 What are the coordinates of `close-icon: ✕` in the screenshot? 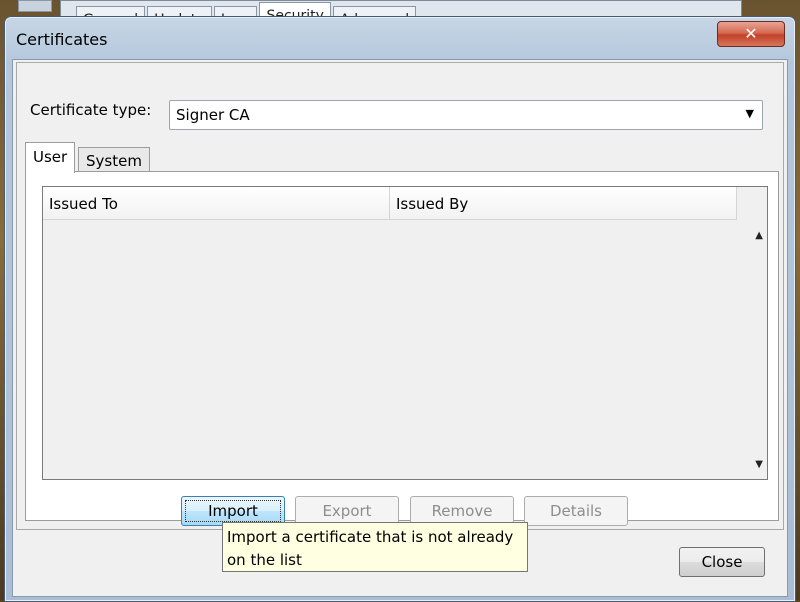 It's located at (751, 34).